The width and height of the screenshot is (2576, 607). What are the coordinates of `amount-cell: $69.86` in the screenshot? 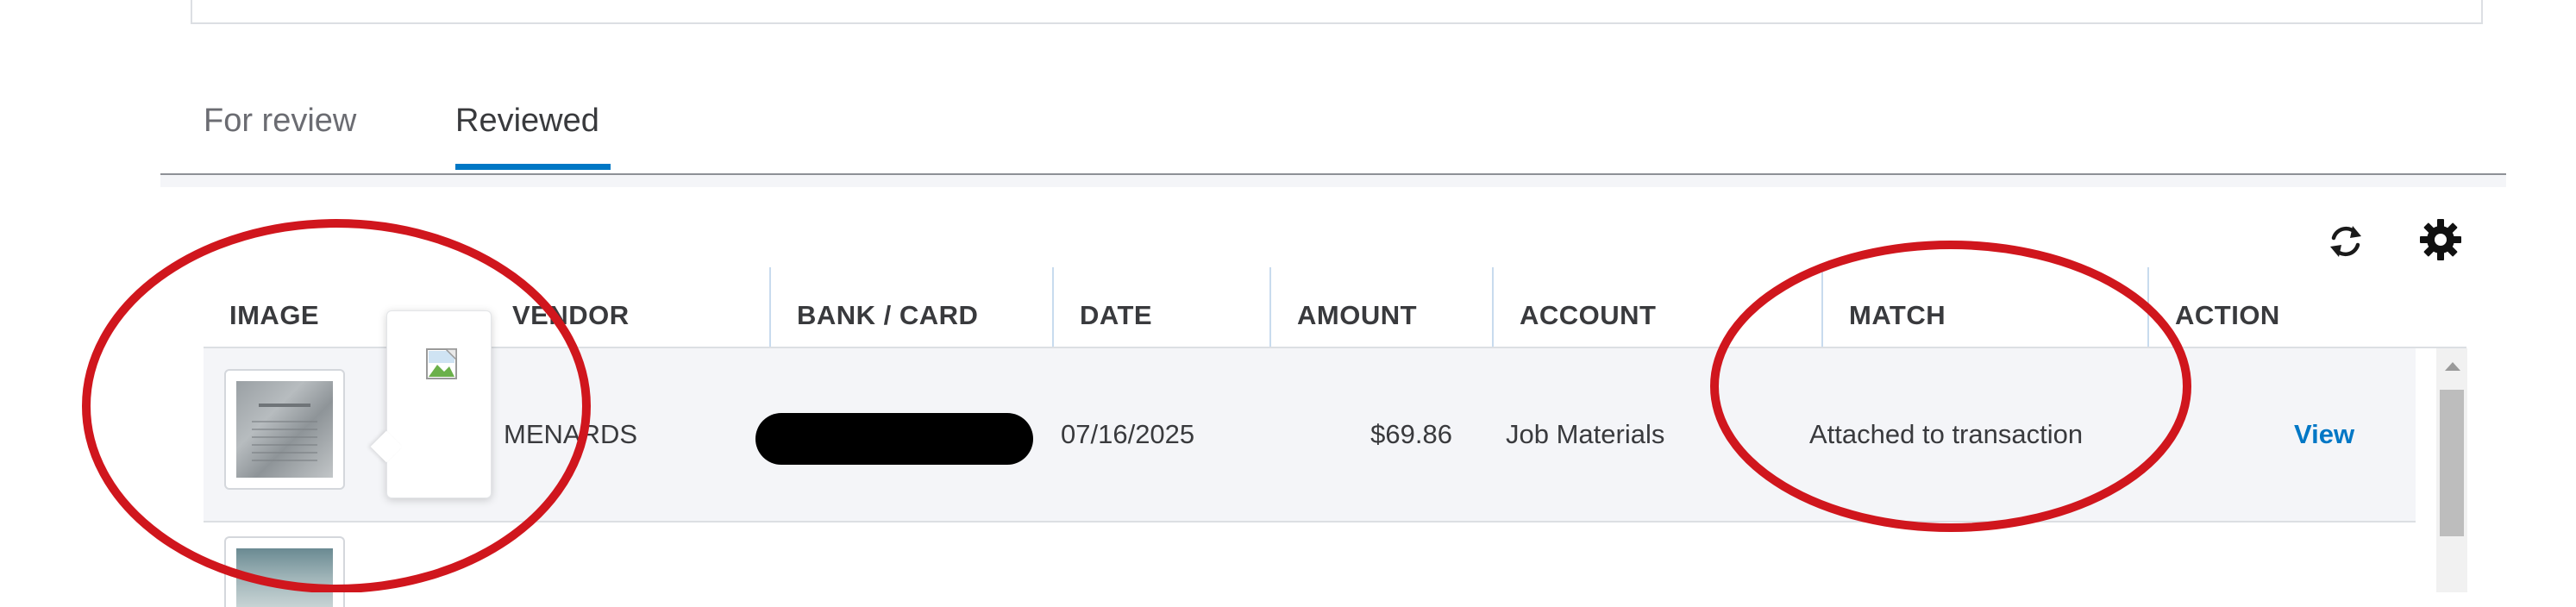 It's located at (1411, 434).